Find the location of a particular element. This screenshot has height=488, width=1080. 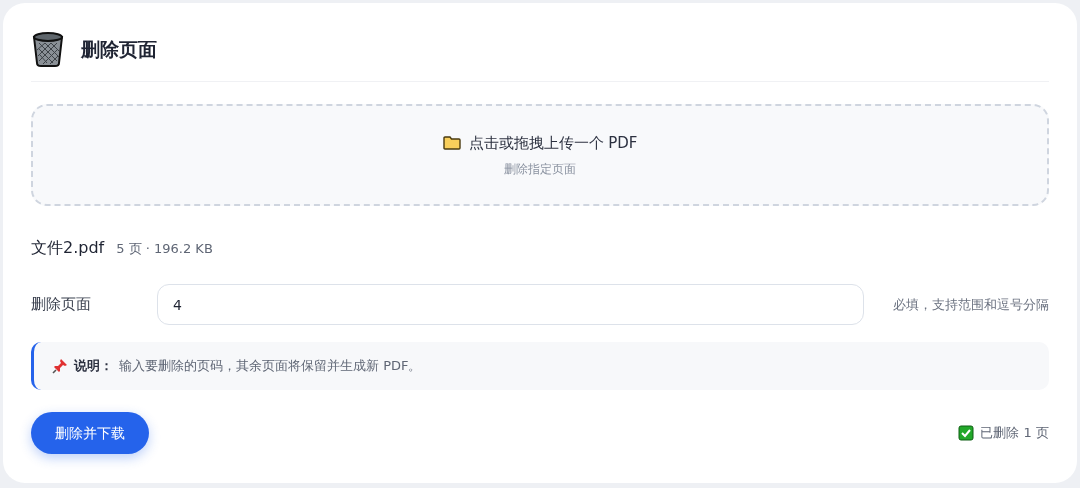

pushpin-icon is located at coordinates (60, 366).